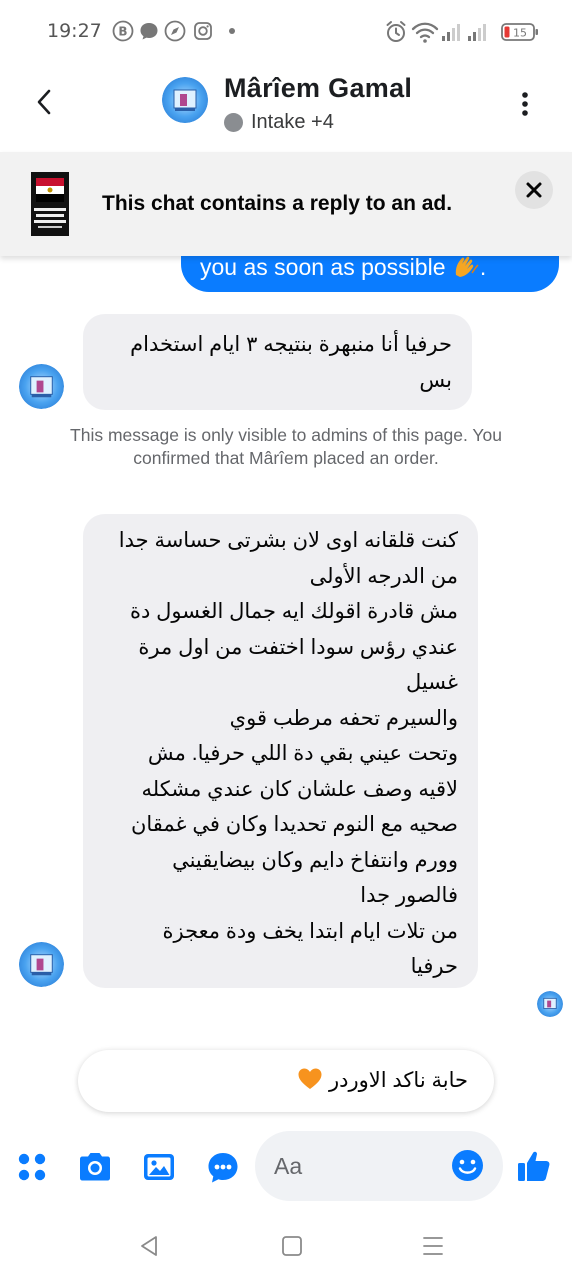 This screenshot has height=1280, width=572. What do you see at coordinates (232, 31) in the screenshot?
I see `dot-icon` at bounding box center [232, 31].